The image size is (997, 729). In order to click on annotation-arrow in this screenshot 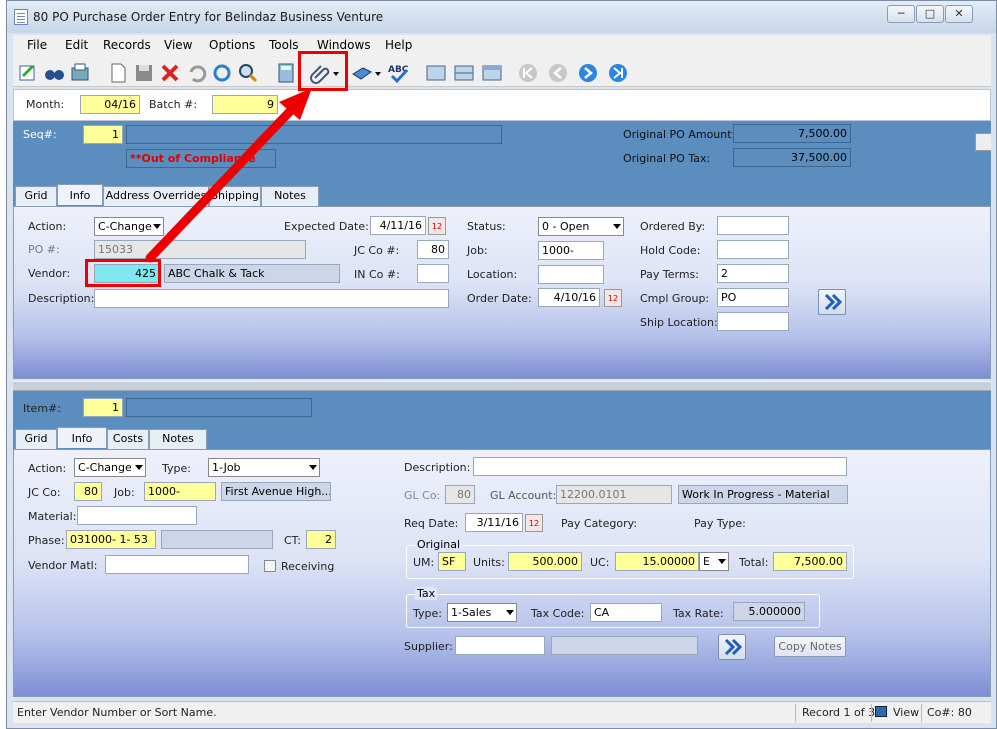, I will do `click(228, 175)`.